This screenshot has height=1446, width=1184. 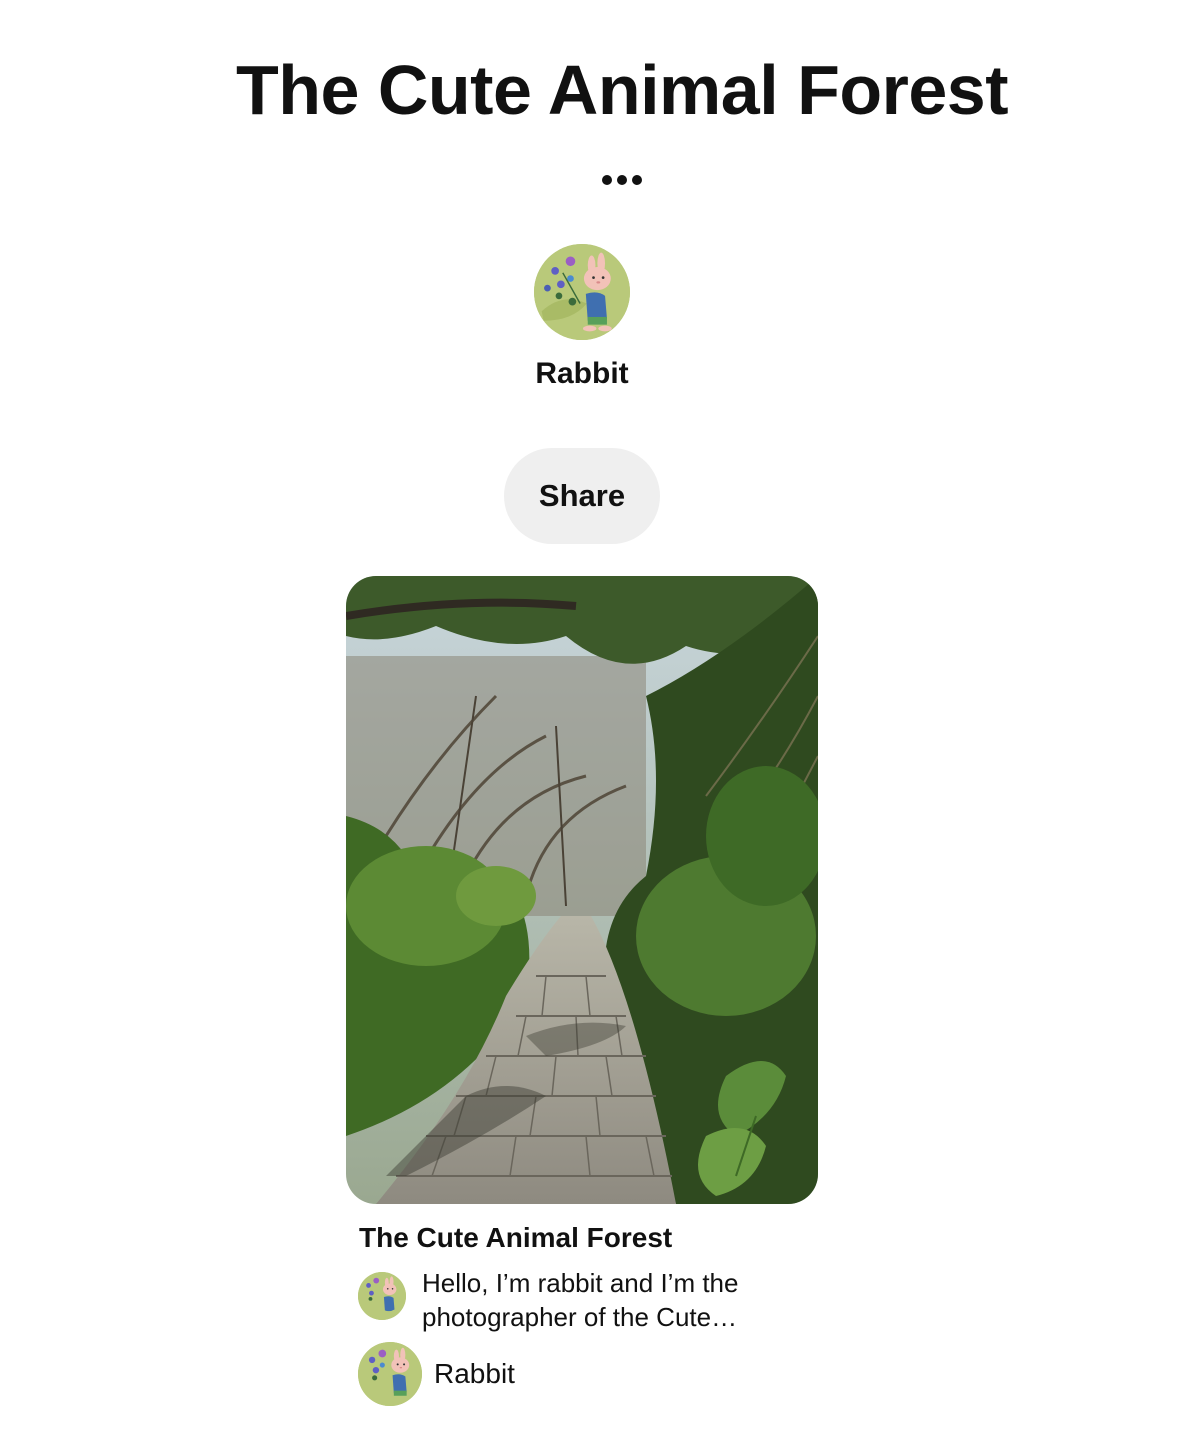 What do you see at coordinates (607, 180) in the screenshot?
I see `ellipsis-icon` at bounding box center [607, 180].